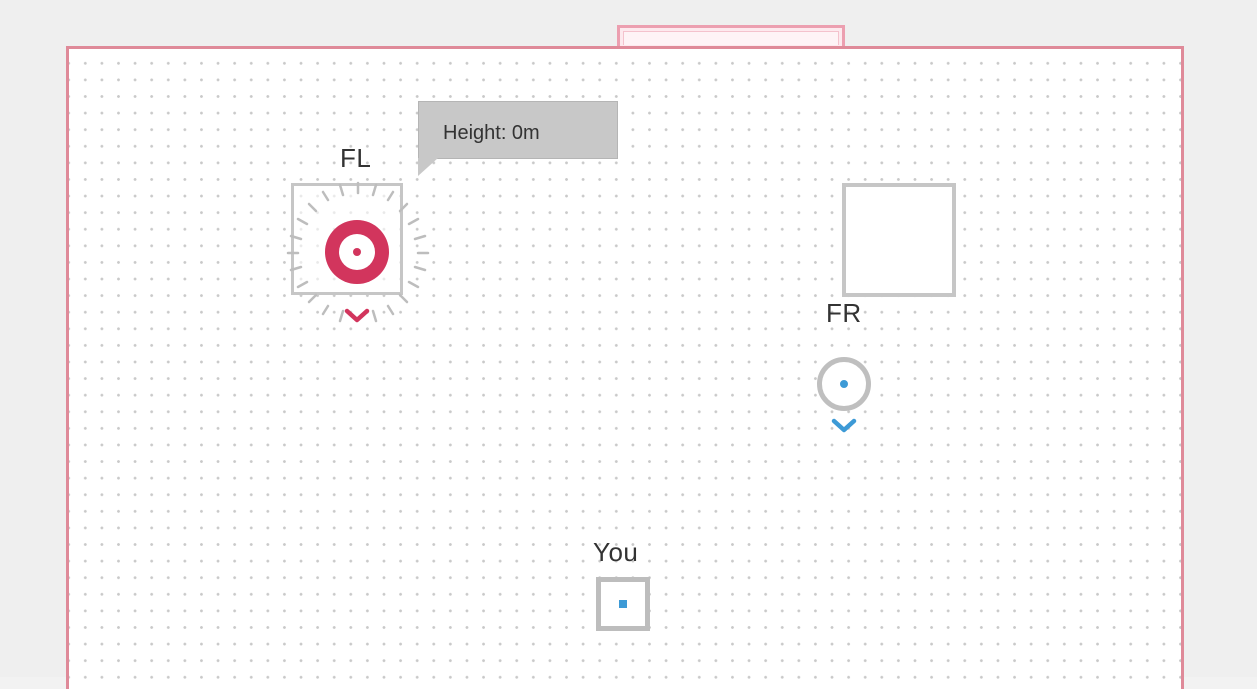 Image resolution: width=1257 pixels, height=689 pixels. Describe the element at coordinates (844, 384) in the screenshot. I see `speaker-fr-icon` at that location.